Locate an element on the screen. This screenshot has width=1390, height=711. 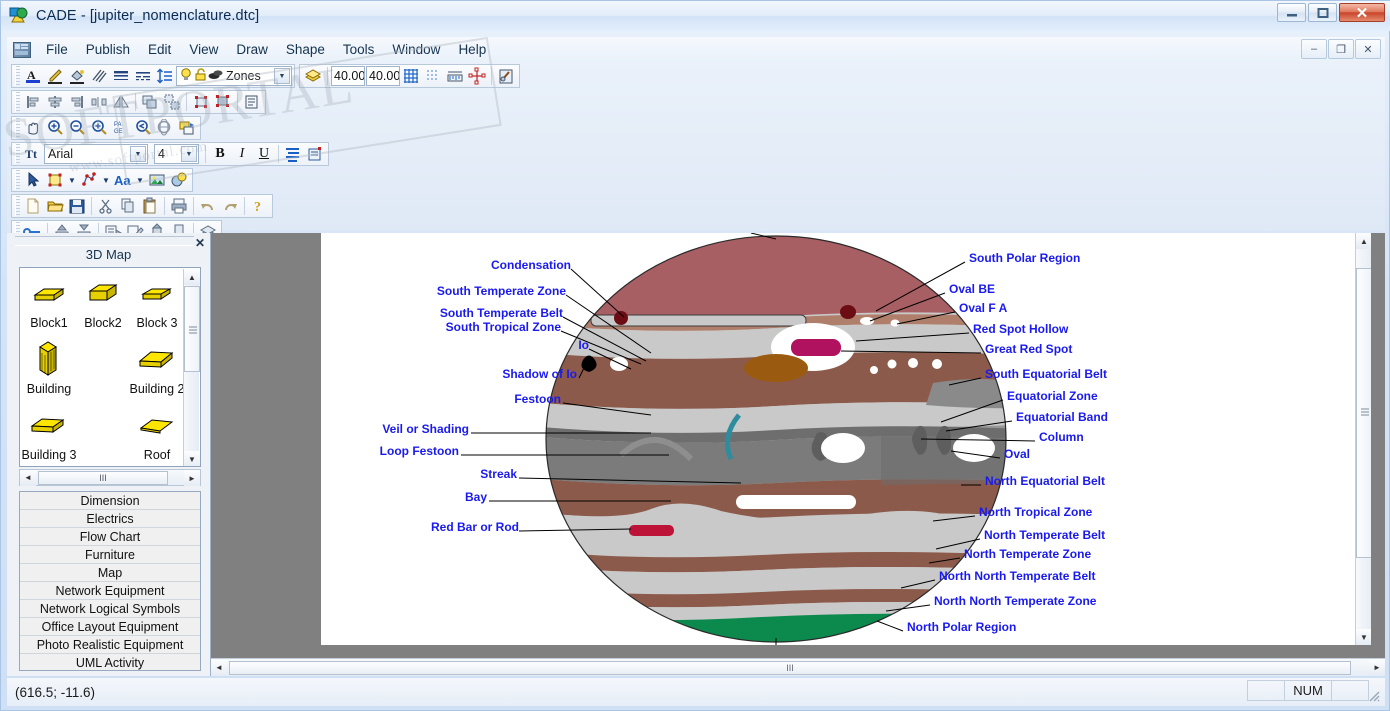
properties-icon is located at coordinates (252, 102).